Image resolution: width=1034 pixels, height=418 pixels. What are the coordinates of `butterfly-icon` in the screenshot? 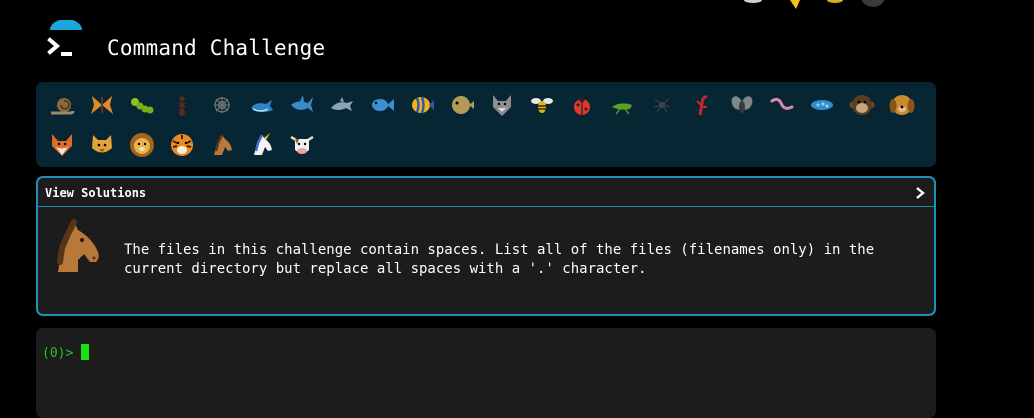 It's located at (102, 105).